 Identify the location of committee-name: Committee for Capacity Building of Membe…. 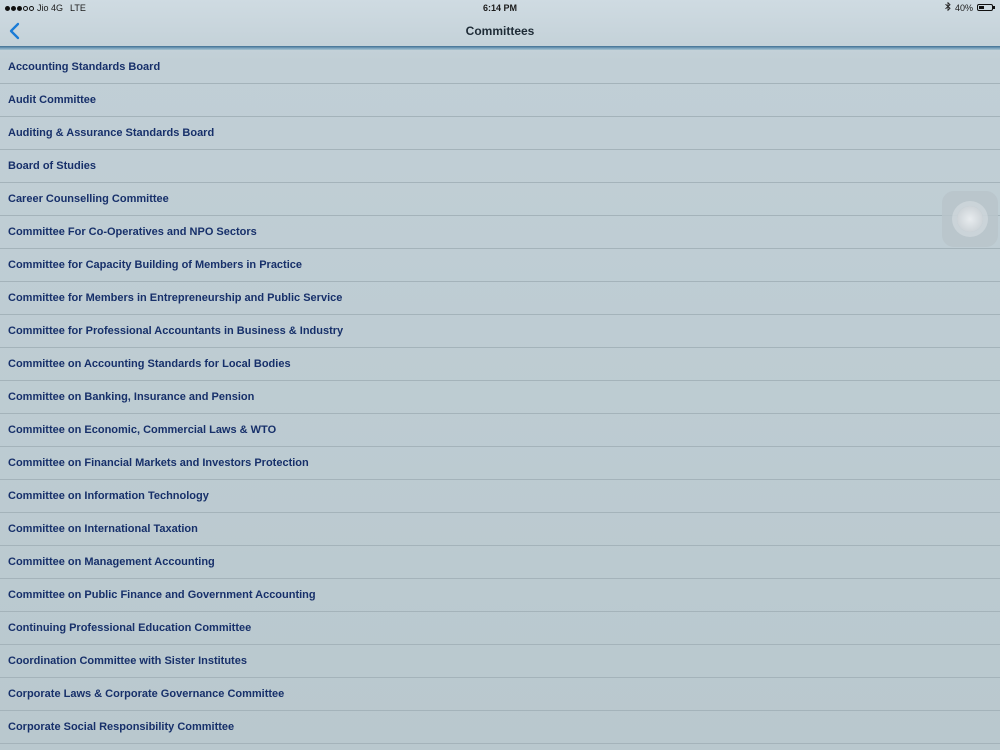
(155, 265).